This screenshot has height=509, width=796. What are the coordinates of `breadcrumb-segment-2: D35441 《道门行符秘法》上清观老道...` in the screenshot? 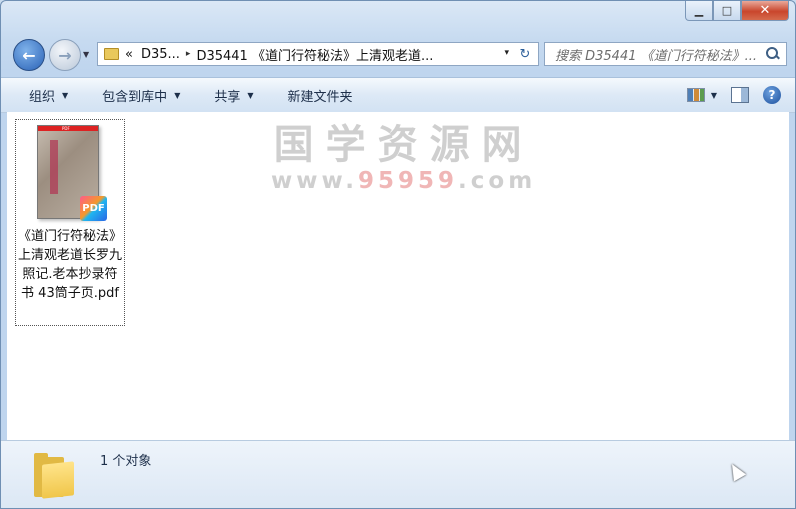 It's located at (314, 54).